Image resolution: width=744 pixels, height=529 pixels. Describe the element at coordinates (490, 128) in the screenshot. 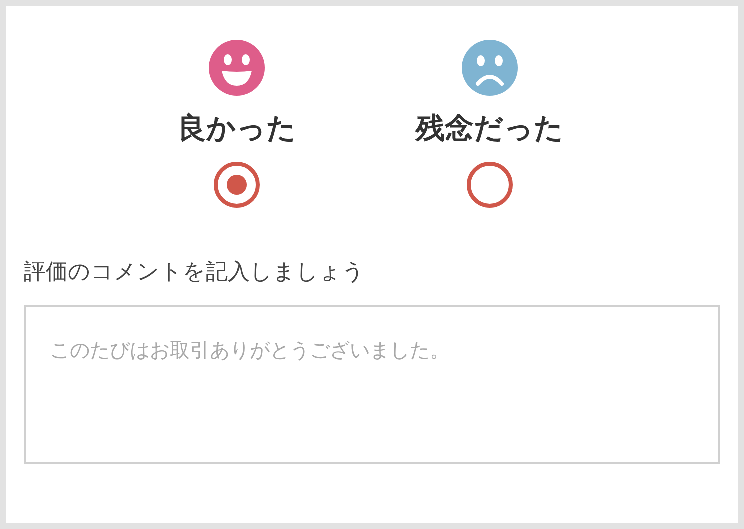

I see `rating-label: 残念だった` at that location.